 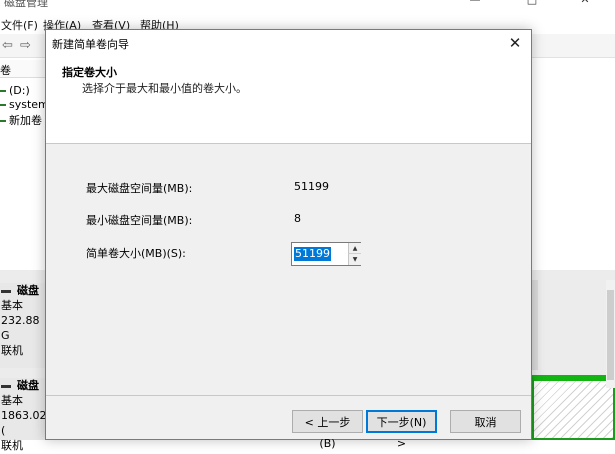 What do you see at coordinates (164, 88) in the screenshot?
I see `step-description: 选择介于最大和最小值的卷大小。` at bounding box center [164, 88].